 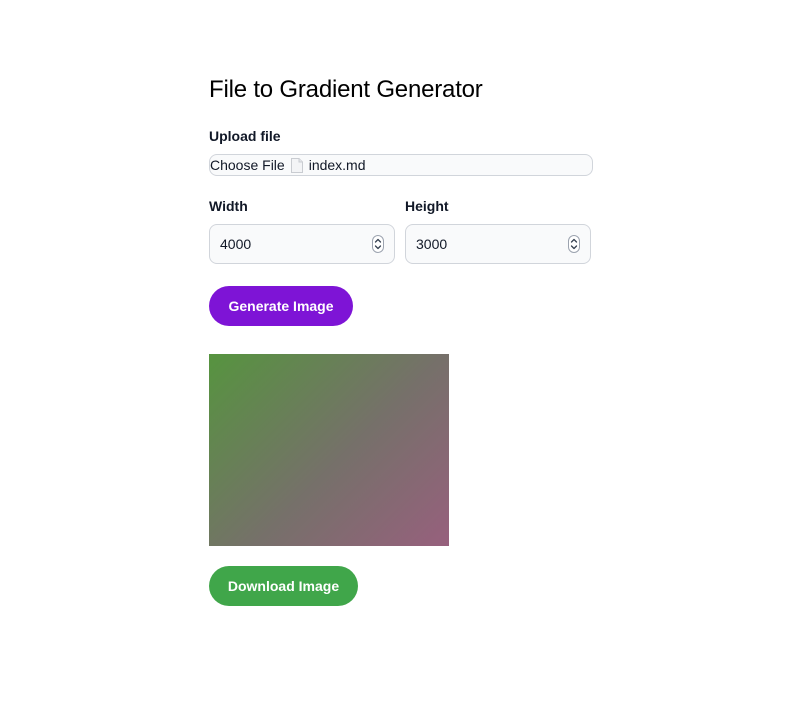 I want to click on height-input: 3000, so click(x=498, y=244).